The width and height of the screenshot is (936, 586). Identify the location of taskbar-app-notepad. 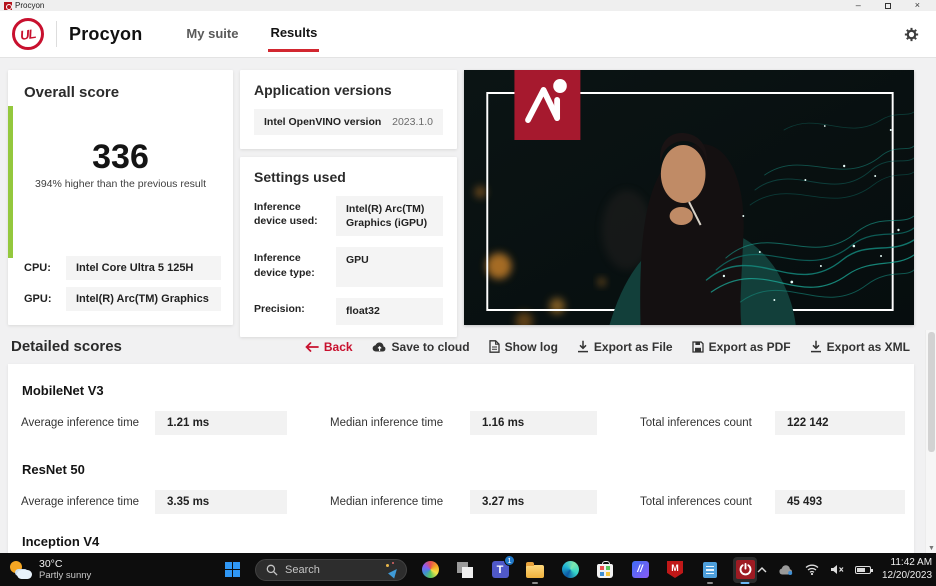
(710, 570).